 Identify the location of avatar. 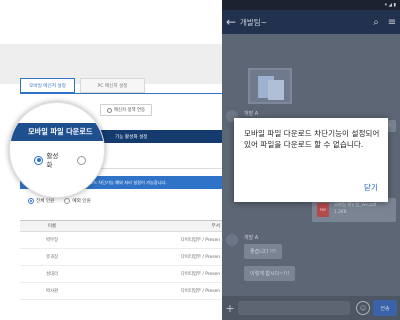
(232, 240).